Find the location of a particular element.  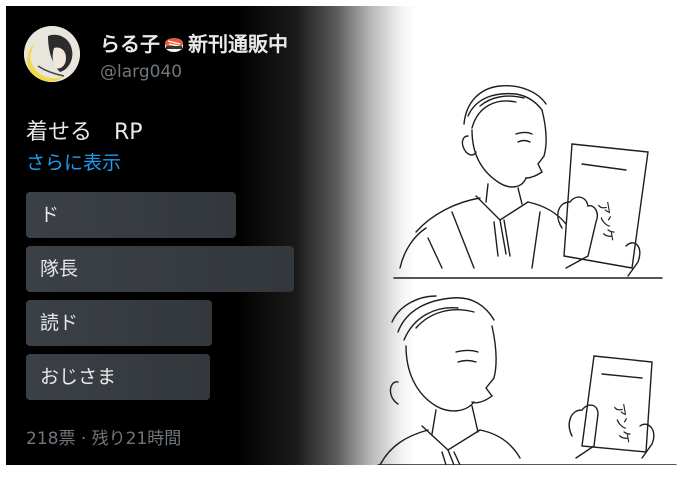

tweet-text: 着せる RP is located at coordinates (84, 132).